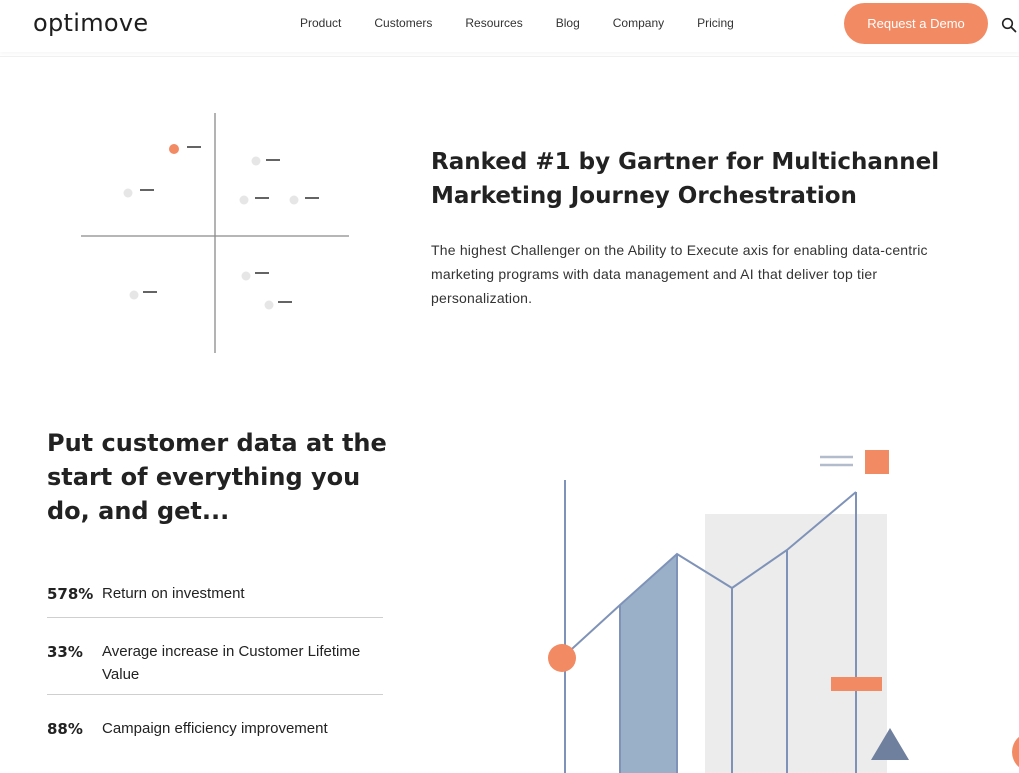  I want to click on chat-widget-button, so click(1015, 752).